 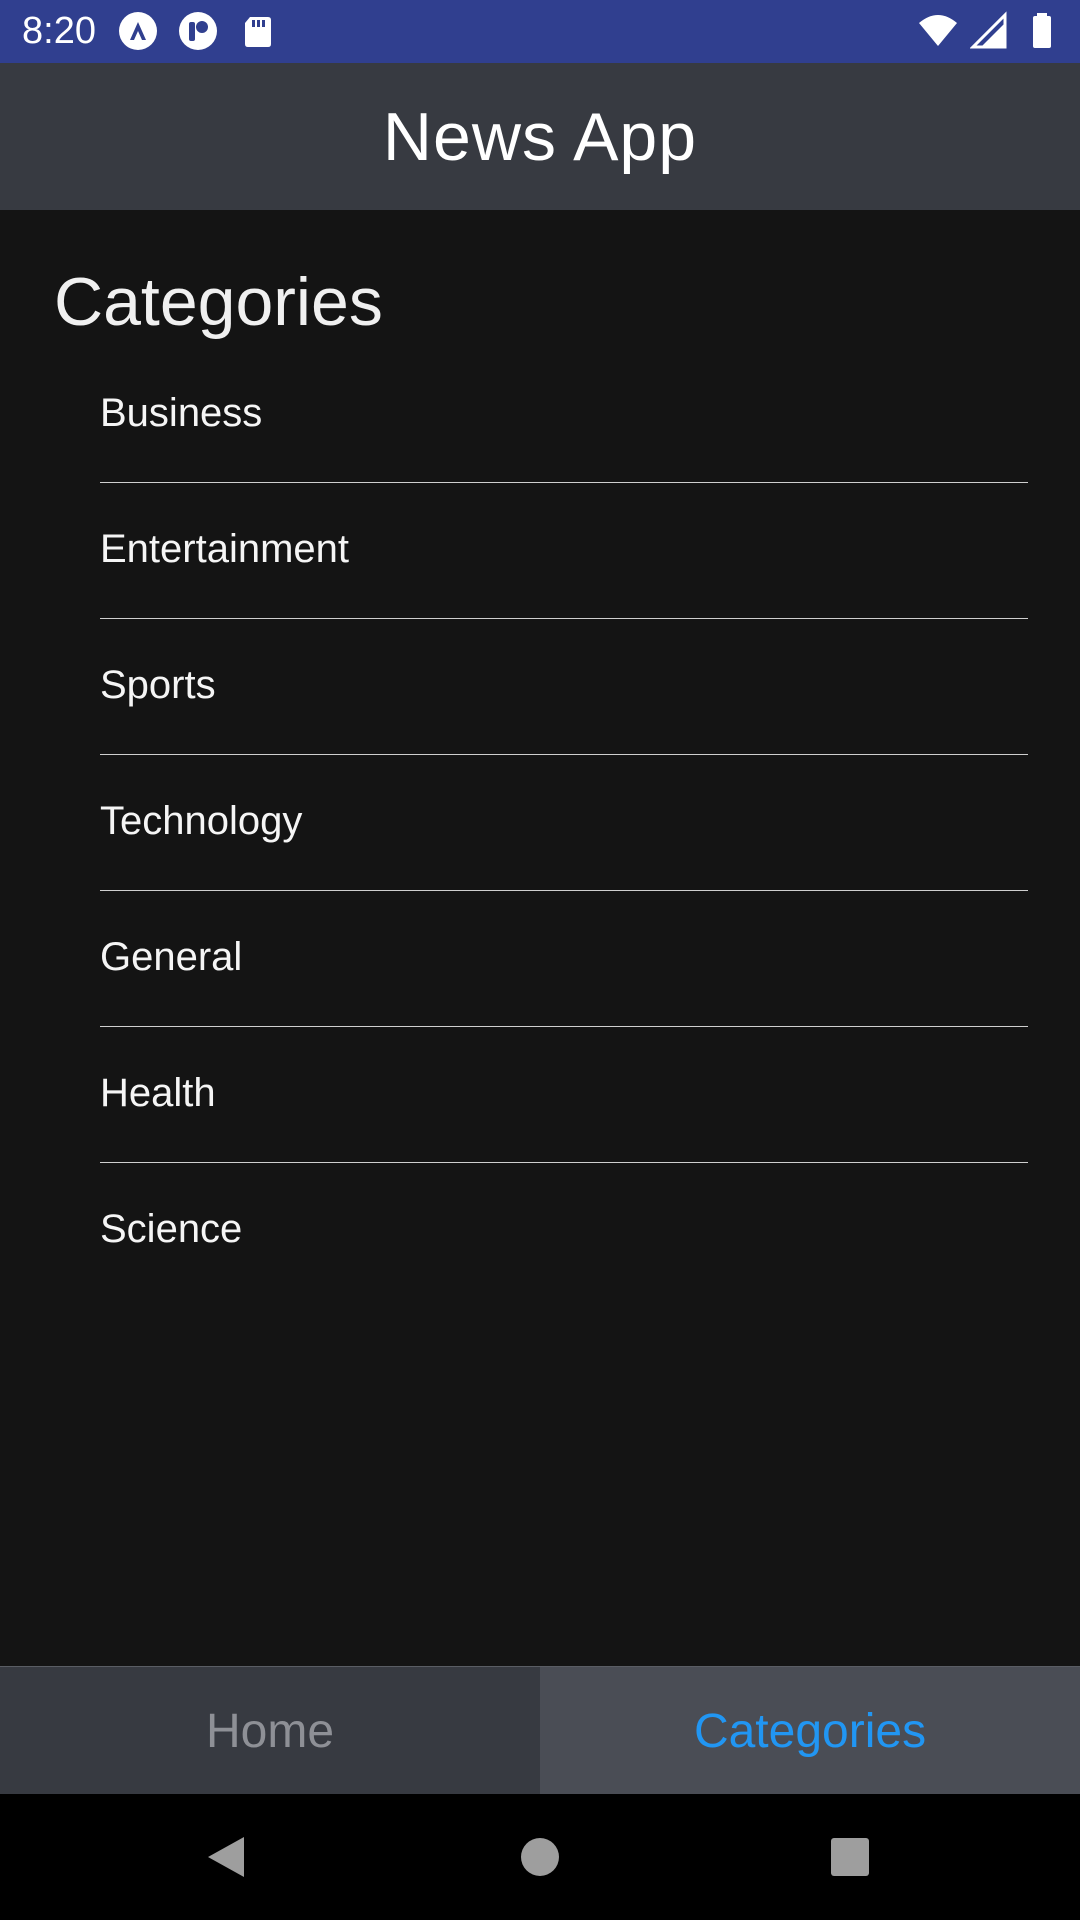 I want to click on app-title: News App, so click(x=540, y=136).